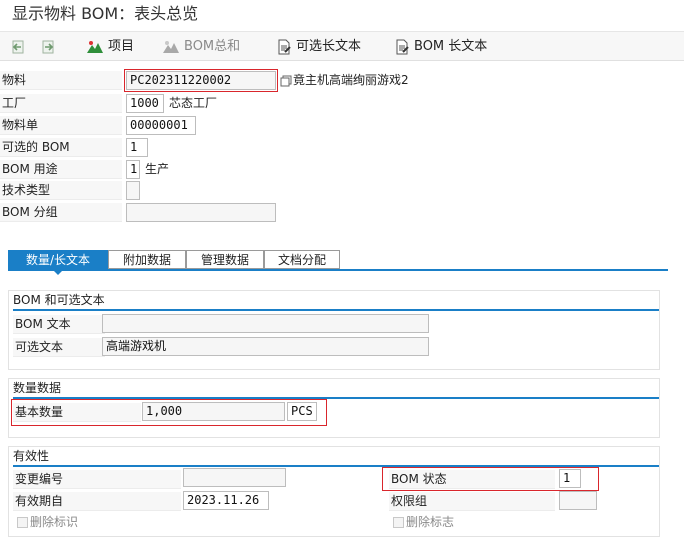  I want to click on deletion-flag-checkbox, so click(22, 522).